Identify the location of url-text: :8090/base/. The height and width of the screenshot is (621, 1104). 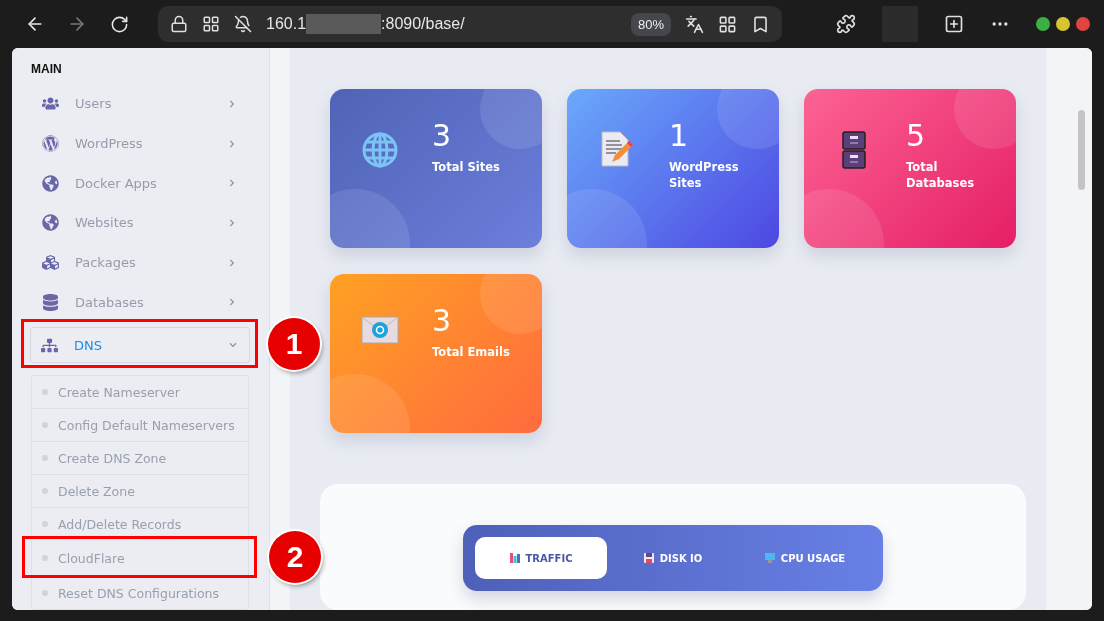
(423, 24).